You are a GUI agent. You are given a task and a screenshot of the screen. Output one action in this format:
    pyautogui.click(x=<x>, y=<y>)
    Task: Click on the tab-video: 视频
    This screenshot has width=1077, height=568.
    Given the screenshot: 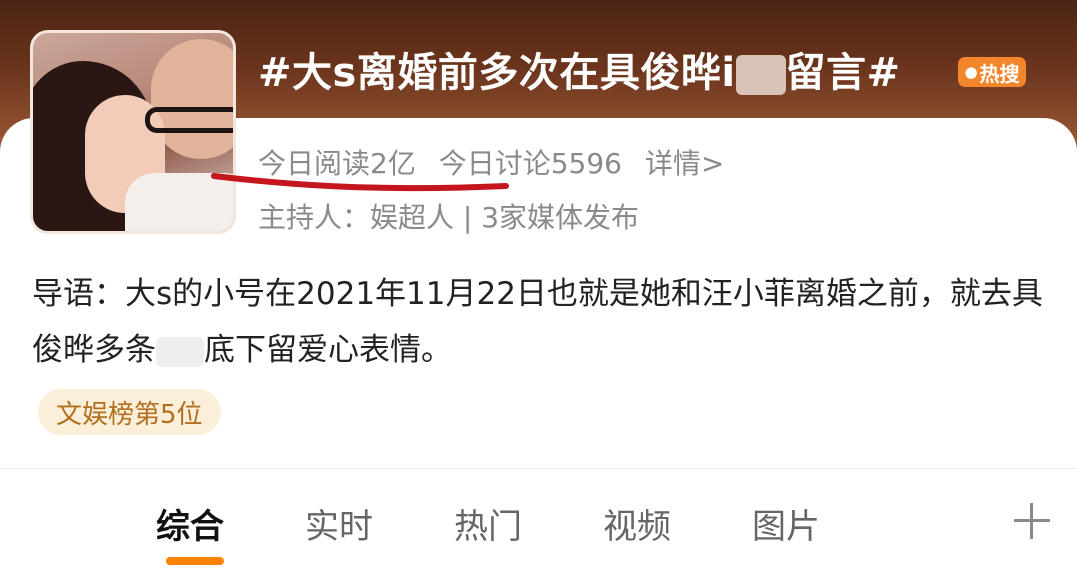 What is the action you would take?
    pyautogui.click(x=637, y=523)
    